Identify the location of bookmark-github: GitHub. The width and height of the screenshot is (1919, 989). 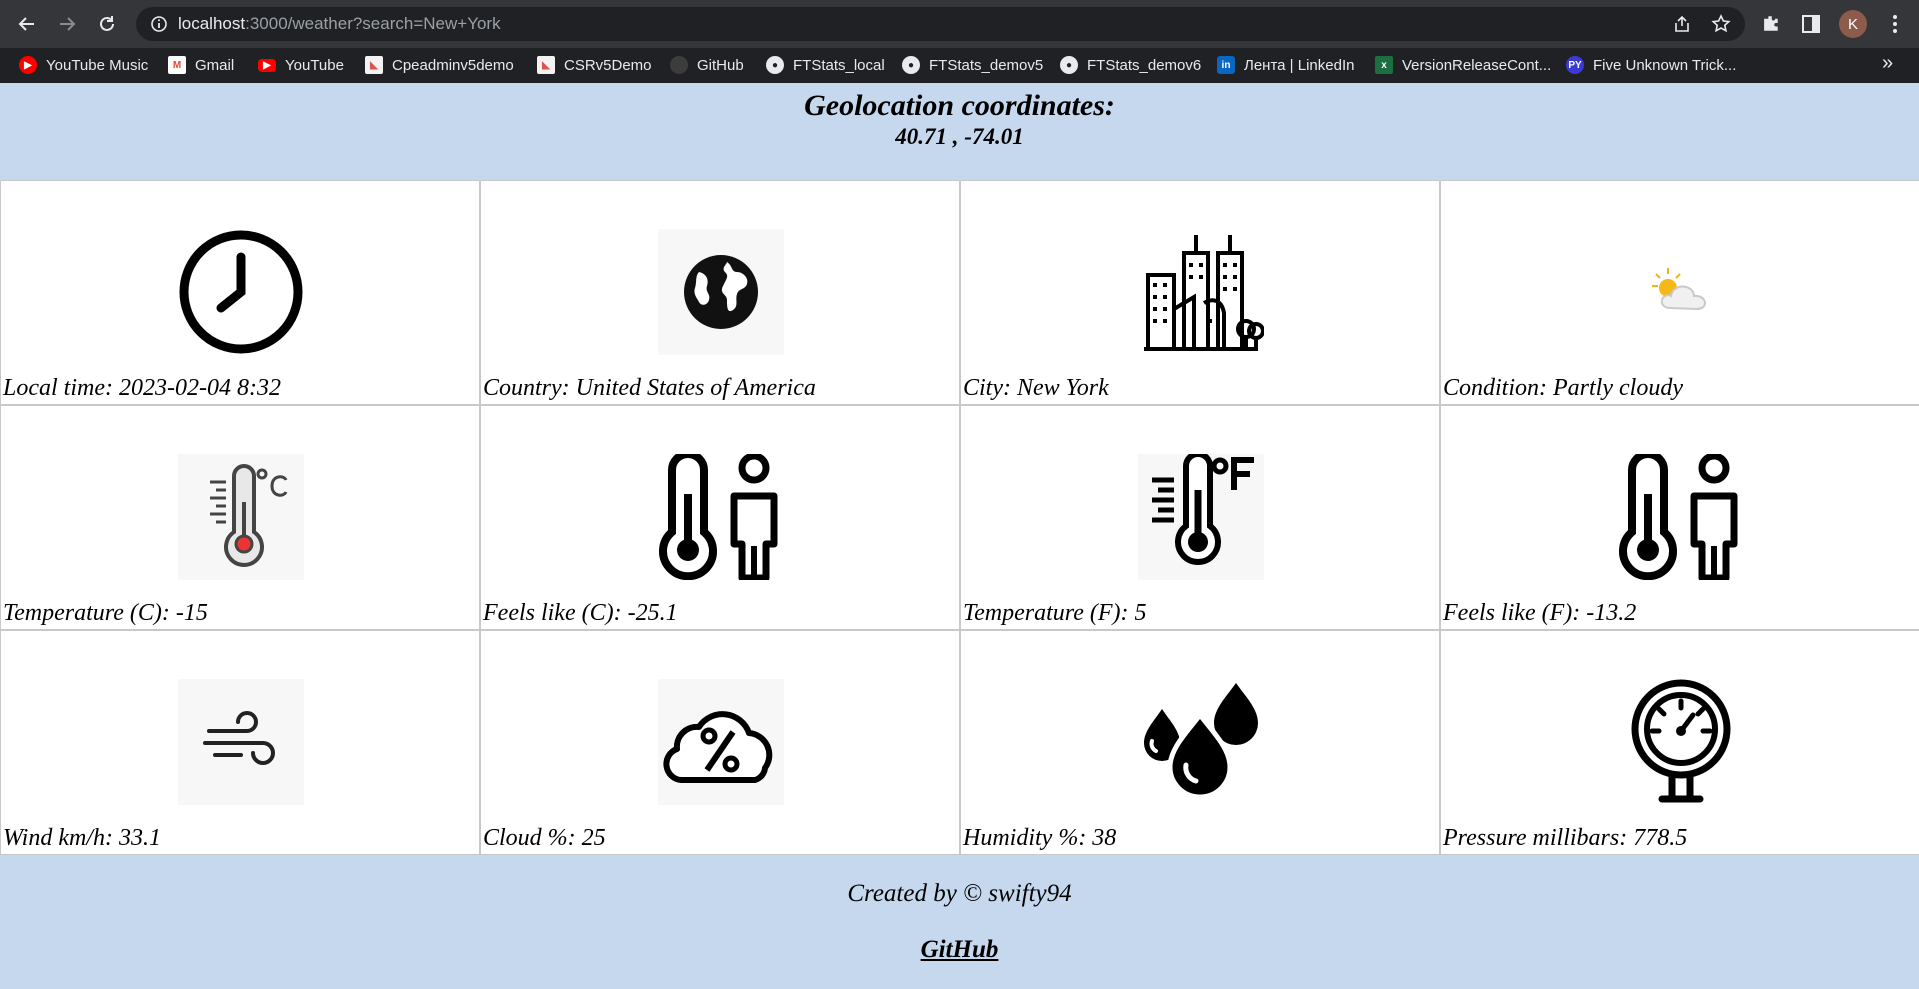
(707, 65).